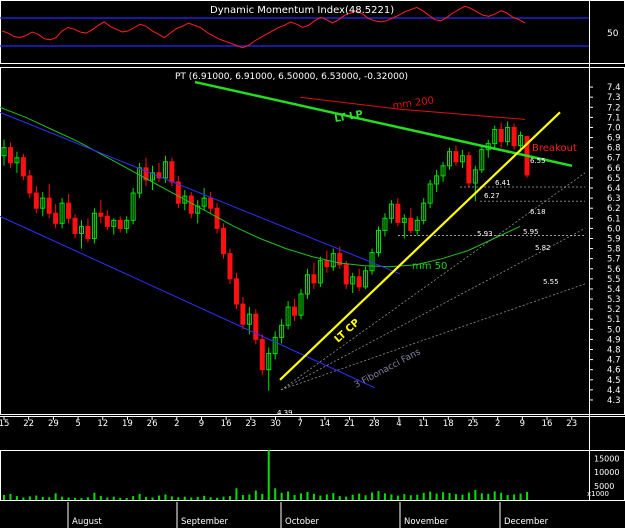 This screenshot has height=528, width=625. What do you see at coordinates (28, 424) in the screenshot?
I see `x-tick-label: 22` at bounding box center [28, 424].